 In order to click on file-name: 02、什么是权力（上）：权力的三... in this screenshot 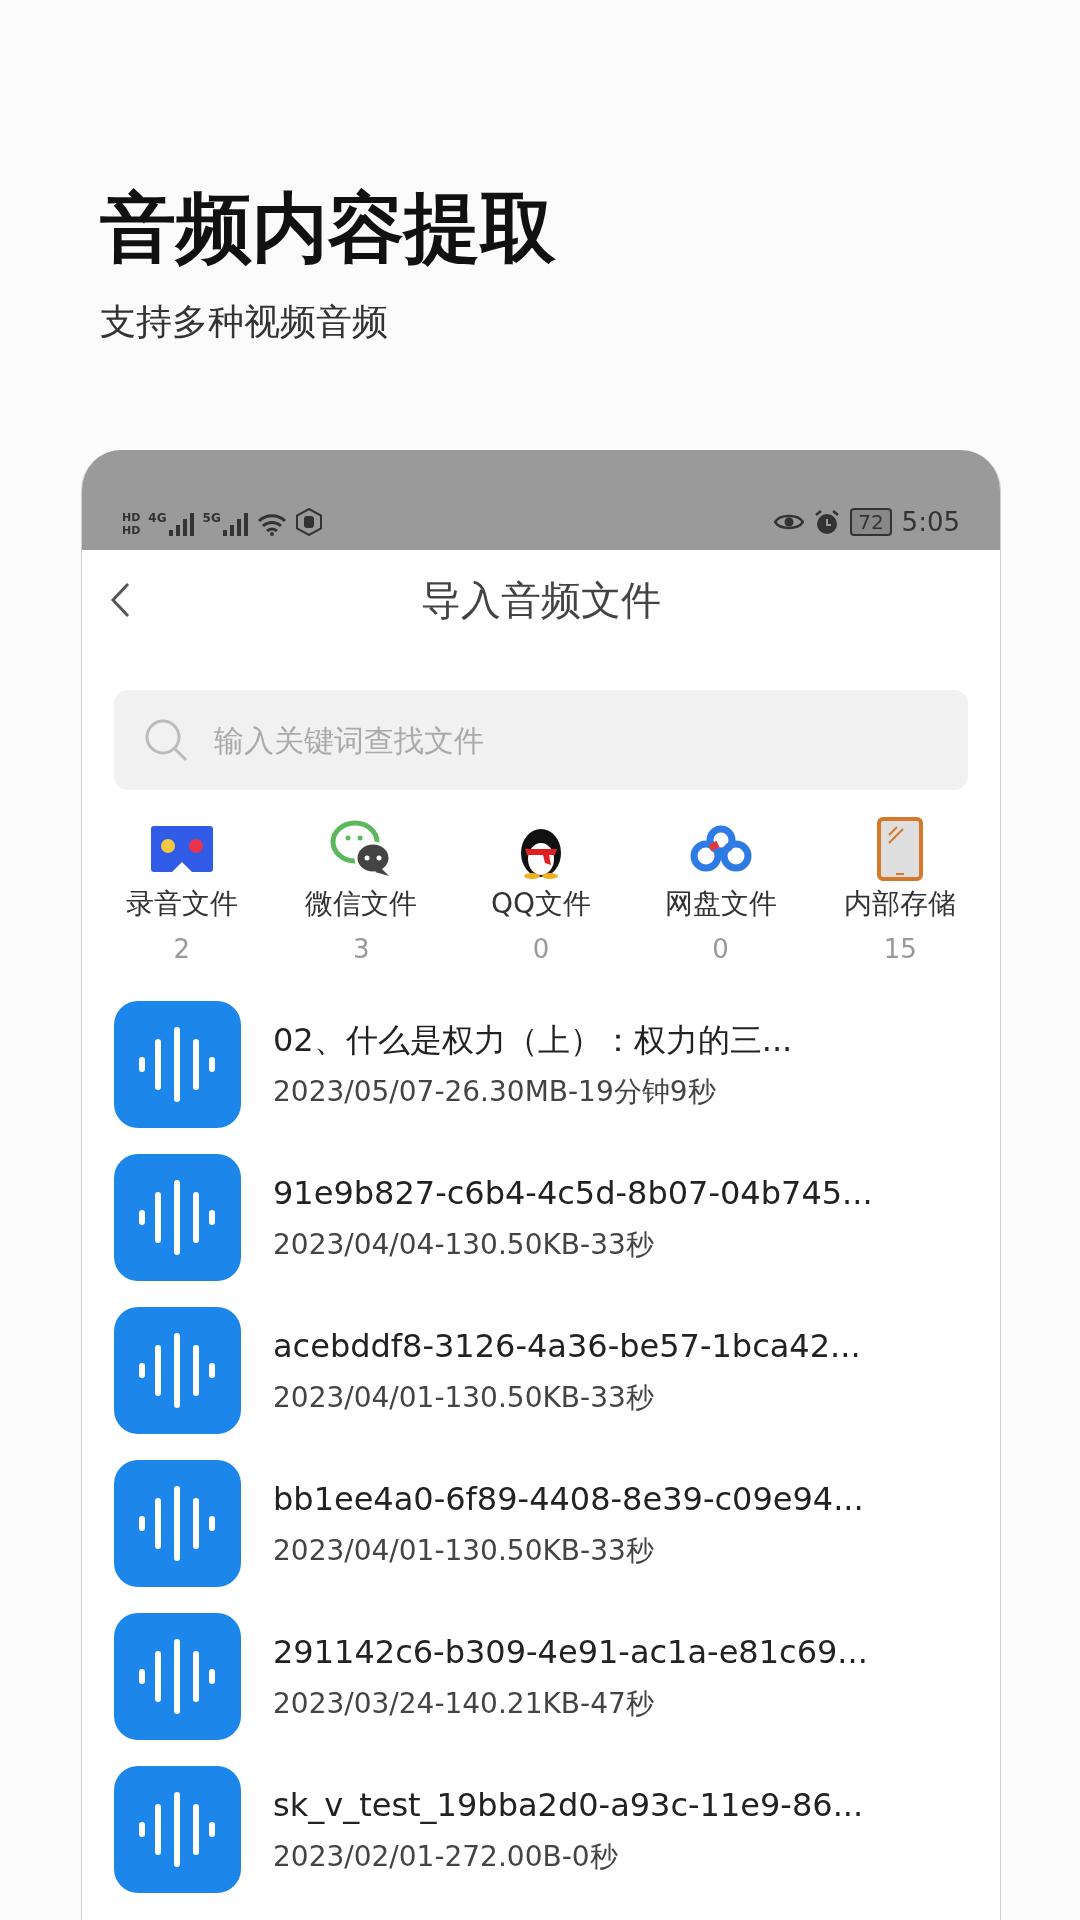, I will do `click(533, 1039)`.